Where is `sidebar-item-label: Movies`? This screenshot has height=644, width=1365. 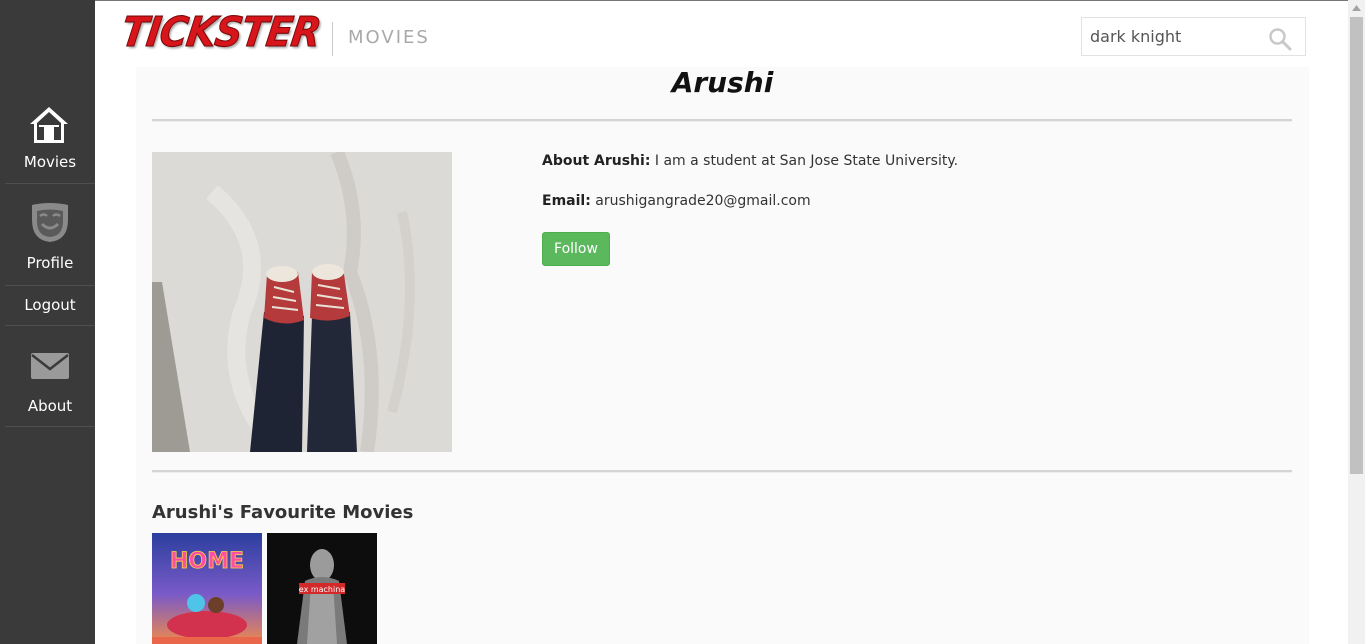 sidebar-item-label: Movies is located at coordinates (50, 162).